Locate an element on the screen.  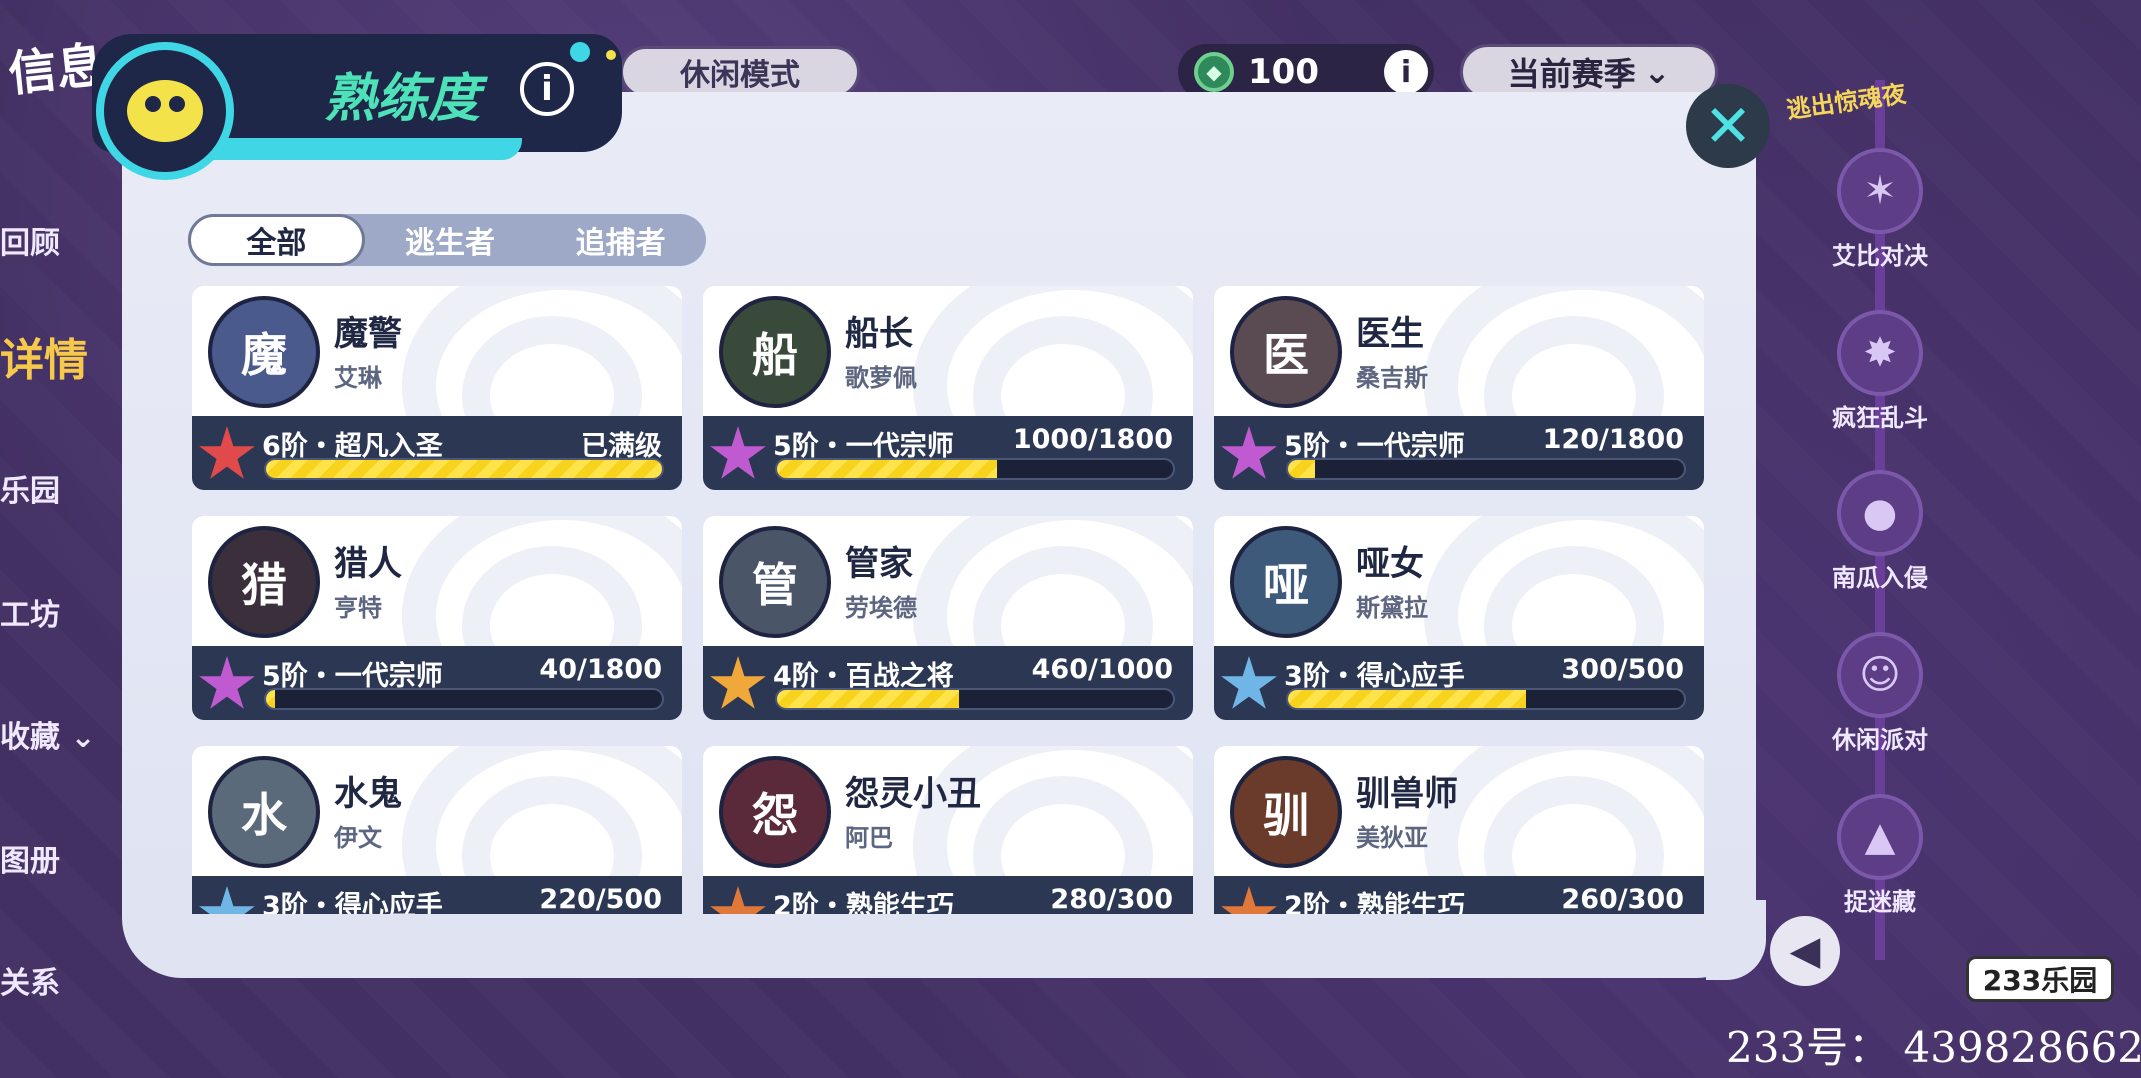
card-progress-section: 2阶・熟能生巧 260/300 is located at coordinates (1459, 895).